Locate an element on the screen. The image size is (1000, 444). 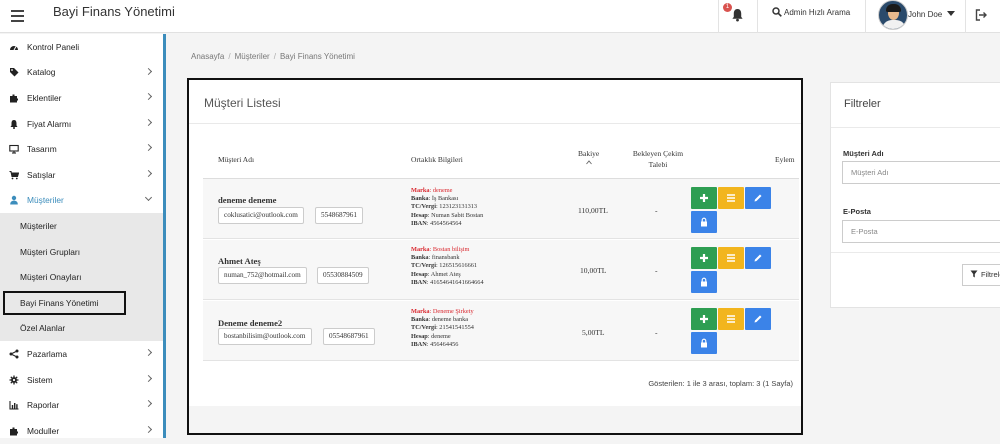
sidebar-item-catalog: Katalog is located at coordinates (81, 73).